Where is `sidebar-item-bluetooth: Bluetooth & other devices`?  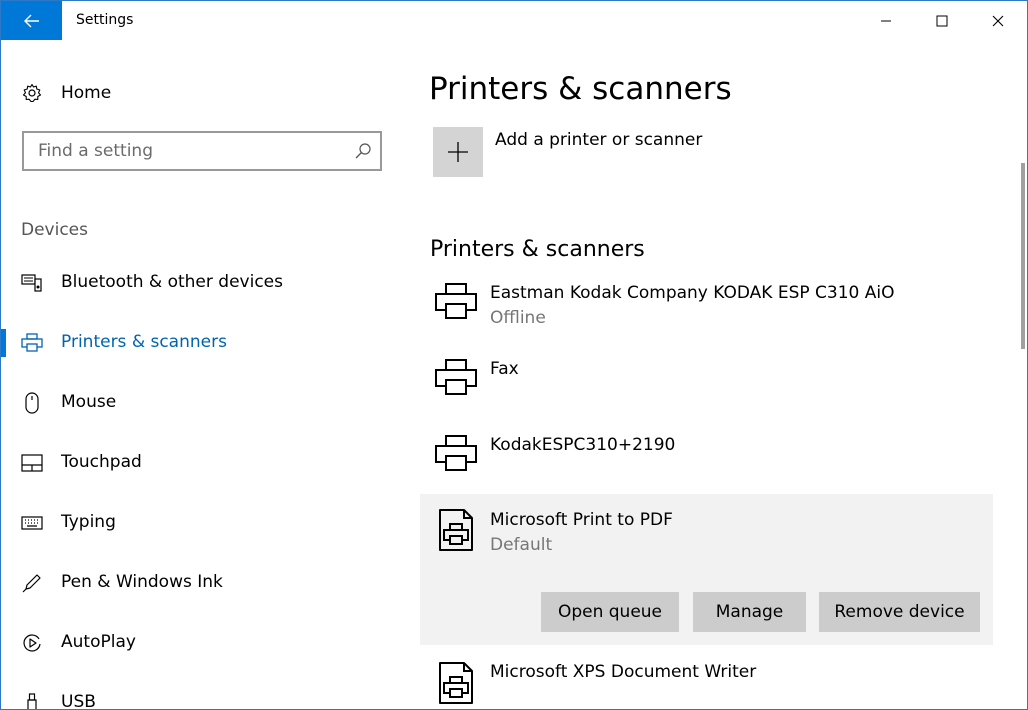
sidebar-item-bluetooth: Bluetooth & other devices is located at coordinates (201, 283).